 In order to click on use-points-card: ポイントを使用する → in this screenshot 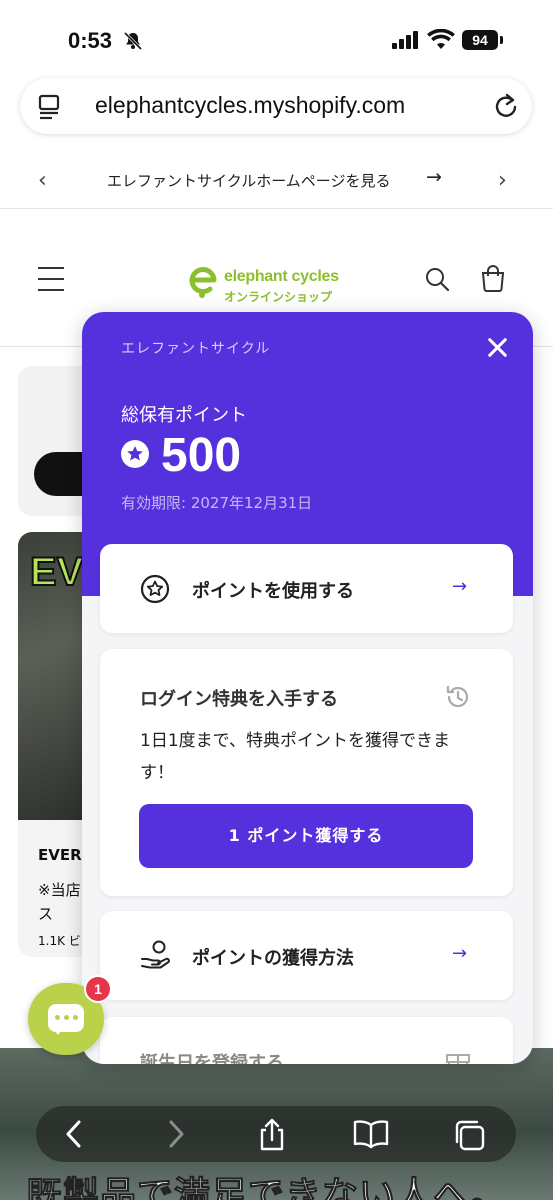, I will do `click(306, 588)`.